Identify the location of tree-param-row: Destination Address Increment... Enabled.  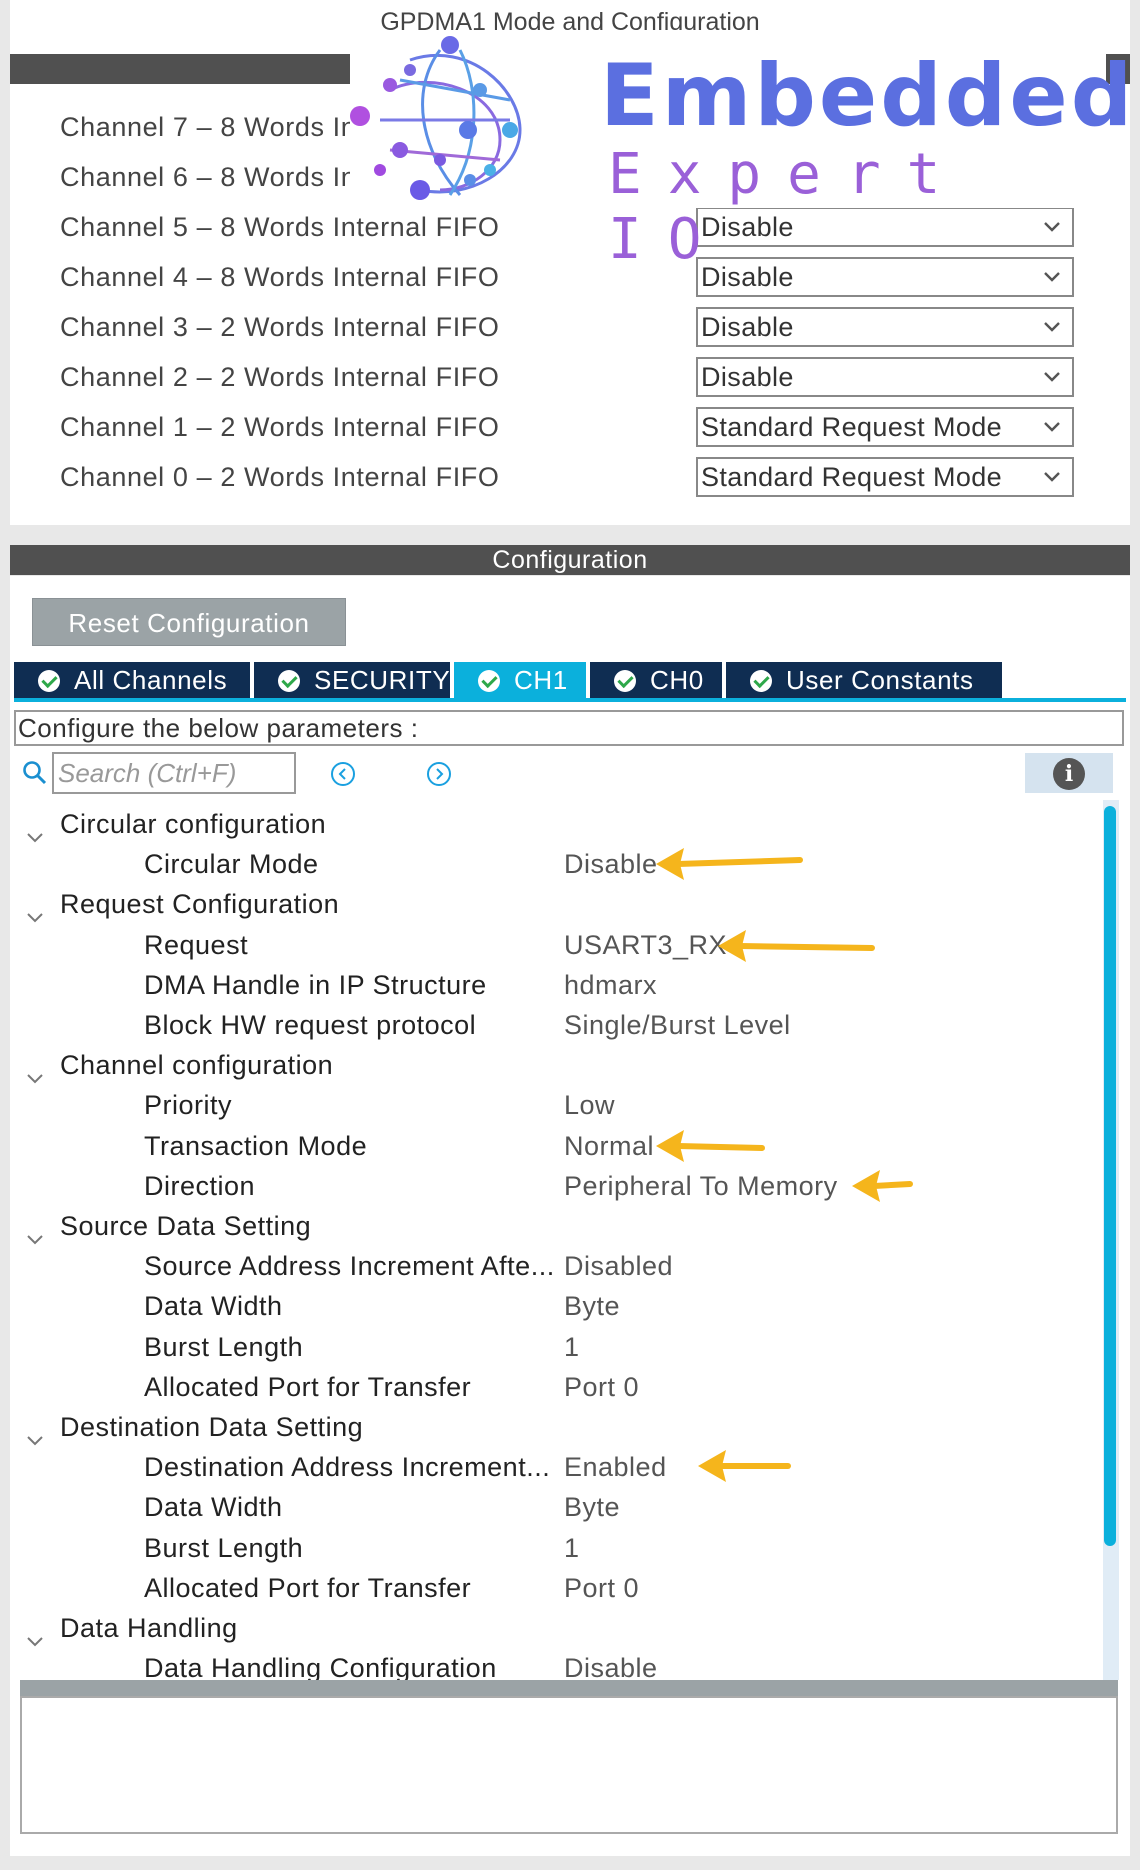
(561, 1467).